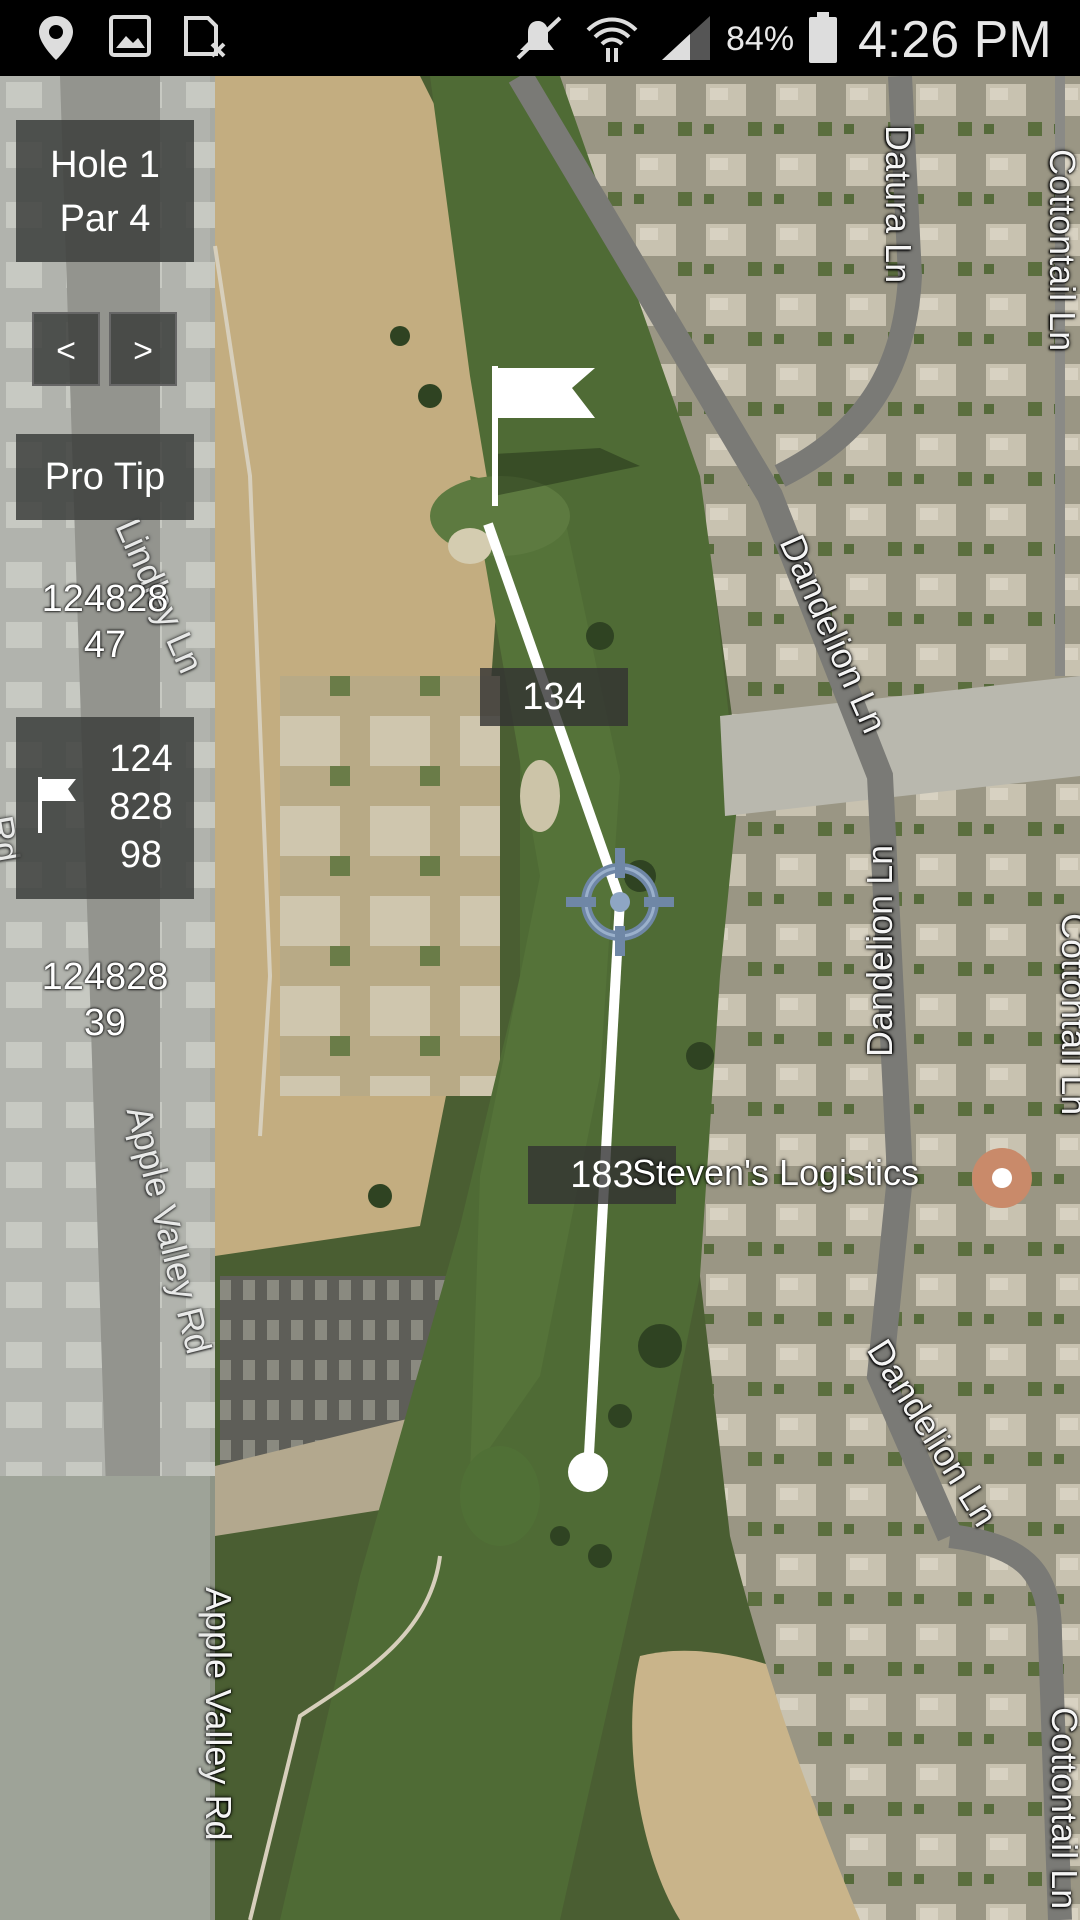 The image size is (1080, 1920). Describe the element at coordinates (105, 477) in the screenshot. I see `pro-tip-button: Pro Tip` at that location.